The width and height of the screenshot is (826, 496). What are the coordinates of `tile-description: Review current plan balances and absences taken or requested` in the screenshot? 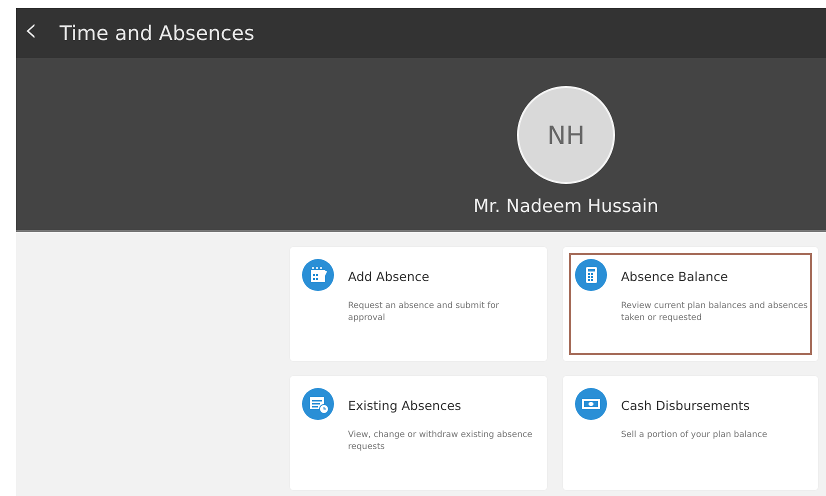 It's located at (715, 312).